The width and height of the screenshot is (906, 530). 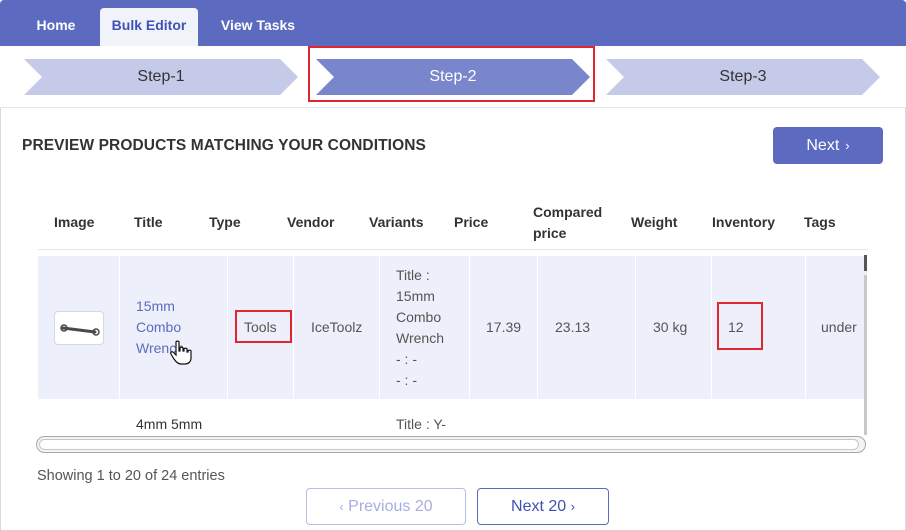 I want to click on column-header-tags: Tags, so click(x=829, y=223).